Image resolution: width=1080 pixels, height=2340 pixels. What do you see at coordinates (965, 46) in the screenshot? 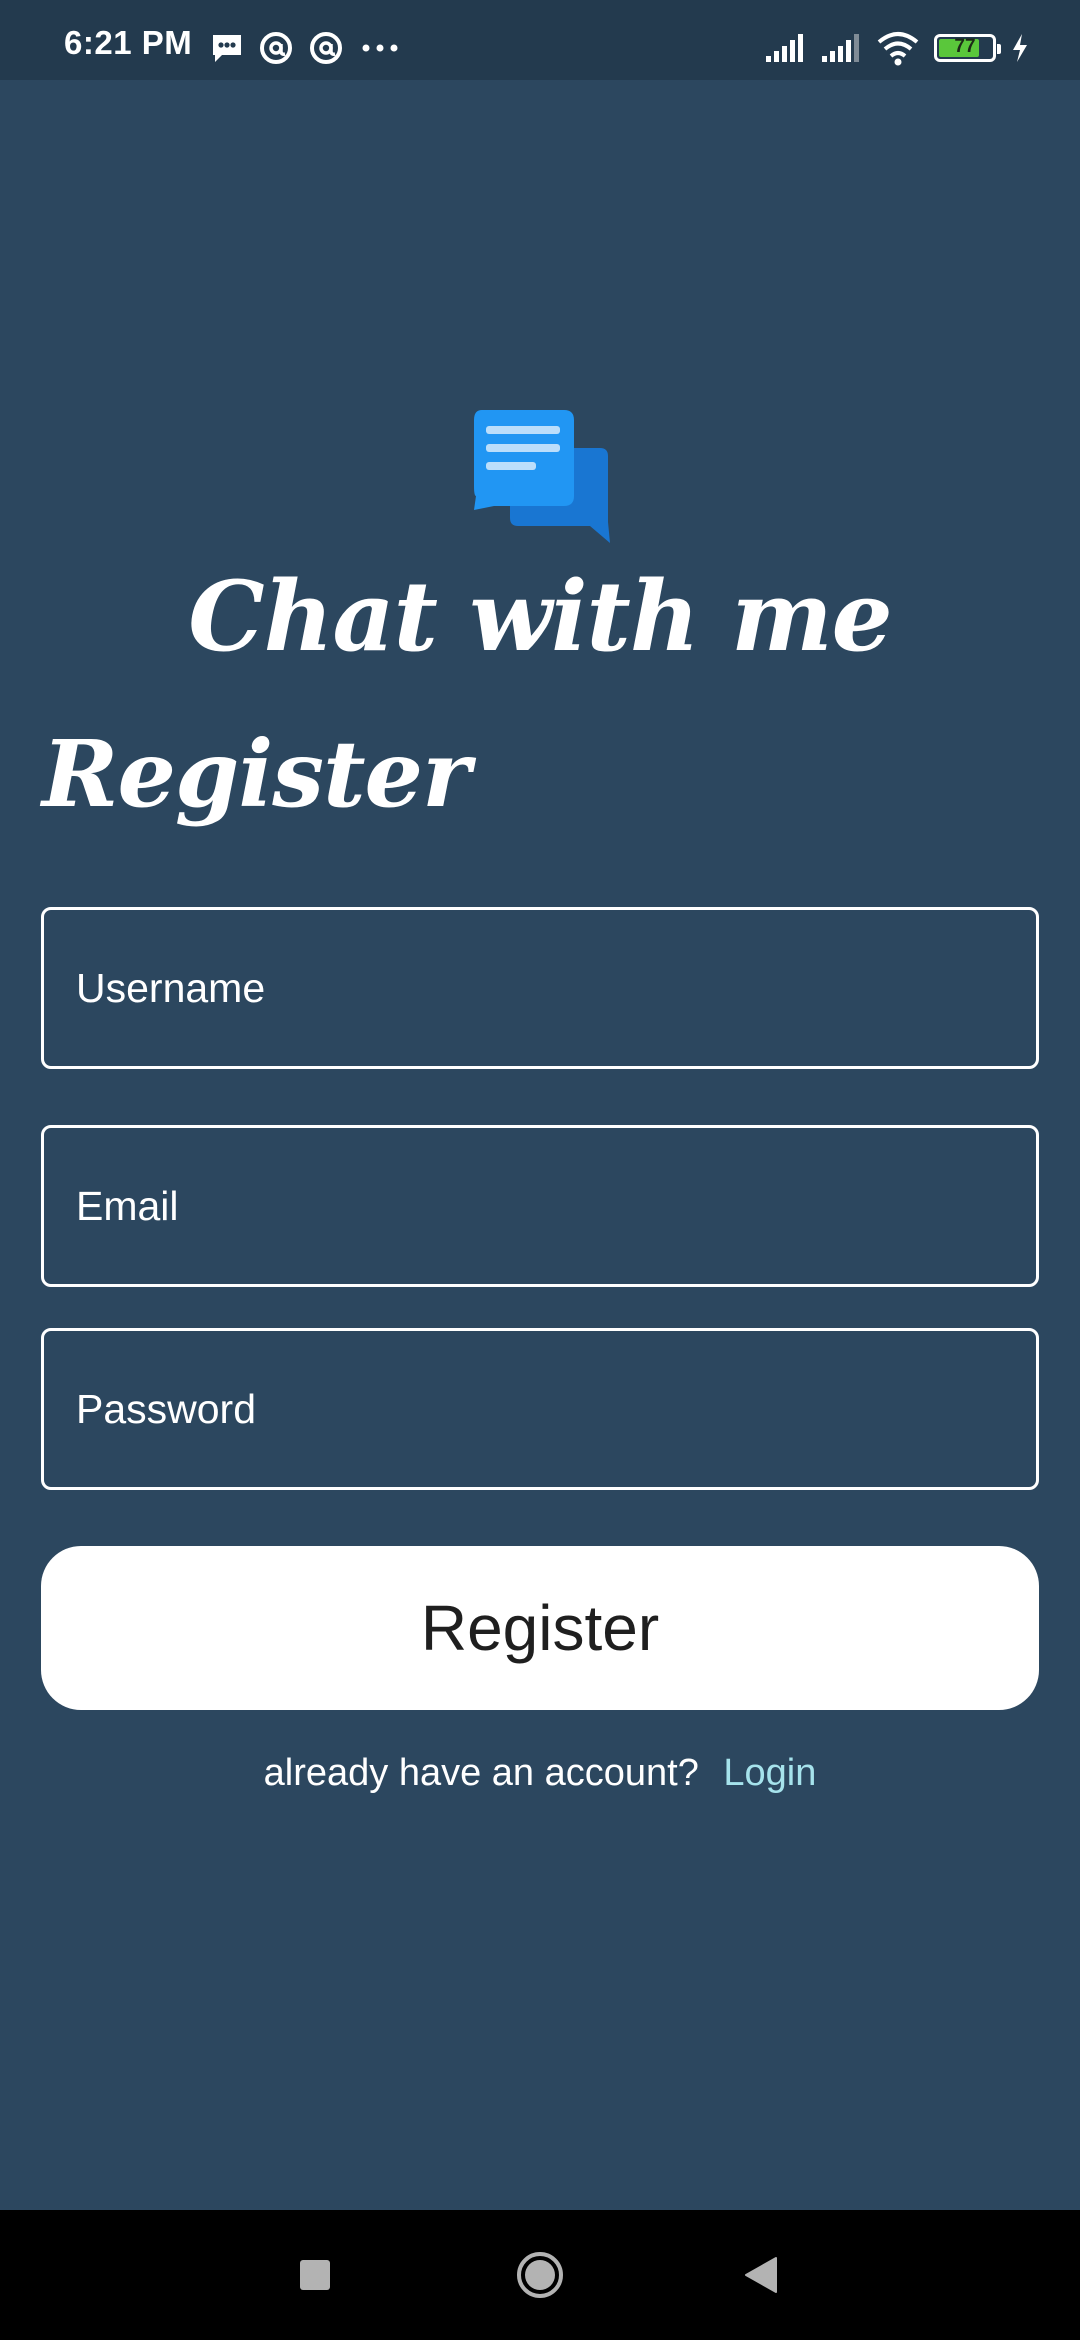
I see `battery-level: 77` at bounding box center [965, 46].